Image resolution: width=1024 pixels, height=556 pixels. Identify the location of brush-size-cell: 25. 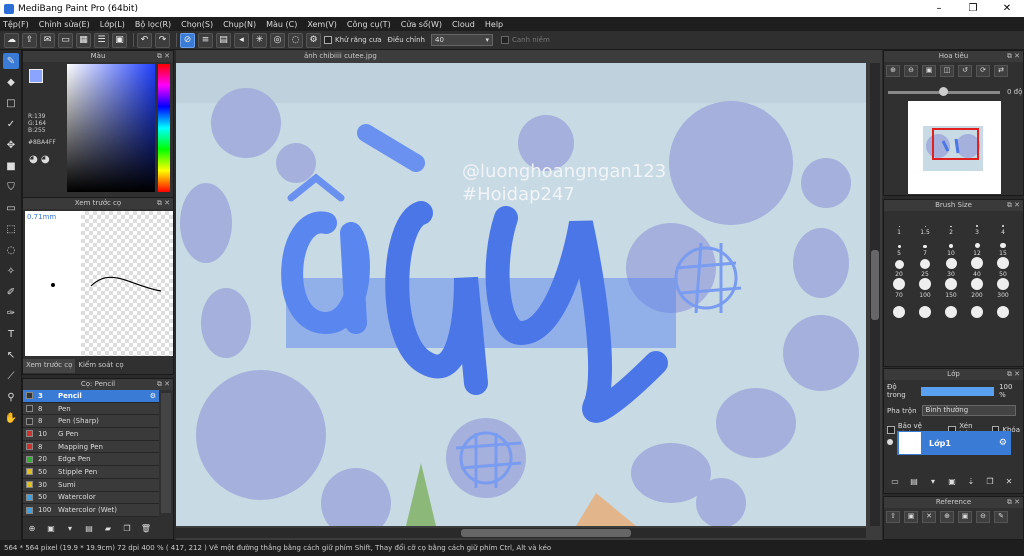
(925, 267).